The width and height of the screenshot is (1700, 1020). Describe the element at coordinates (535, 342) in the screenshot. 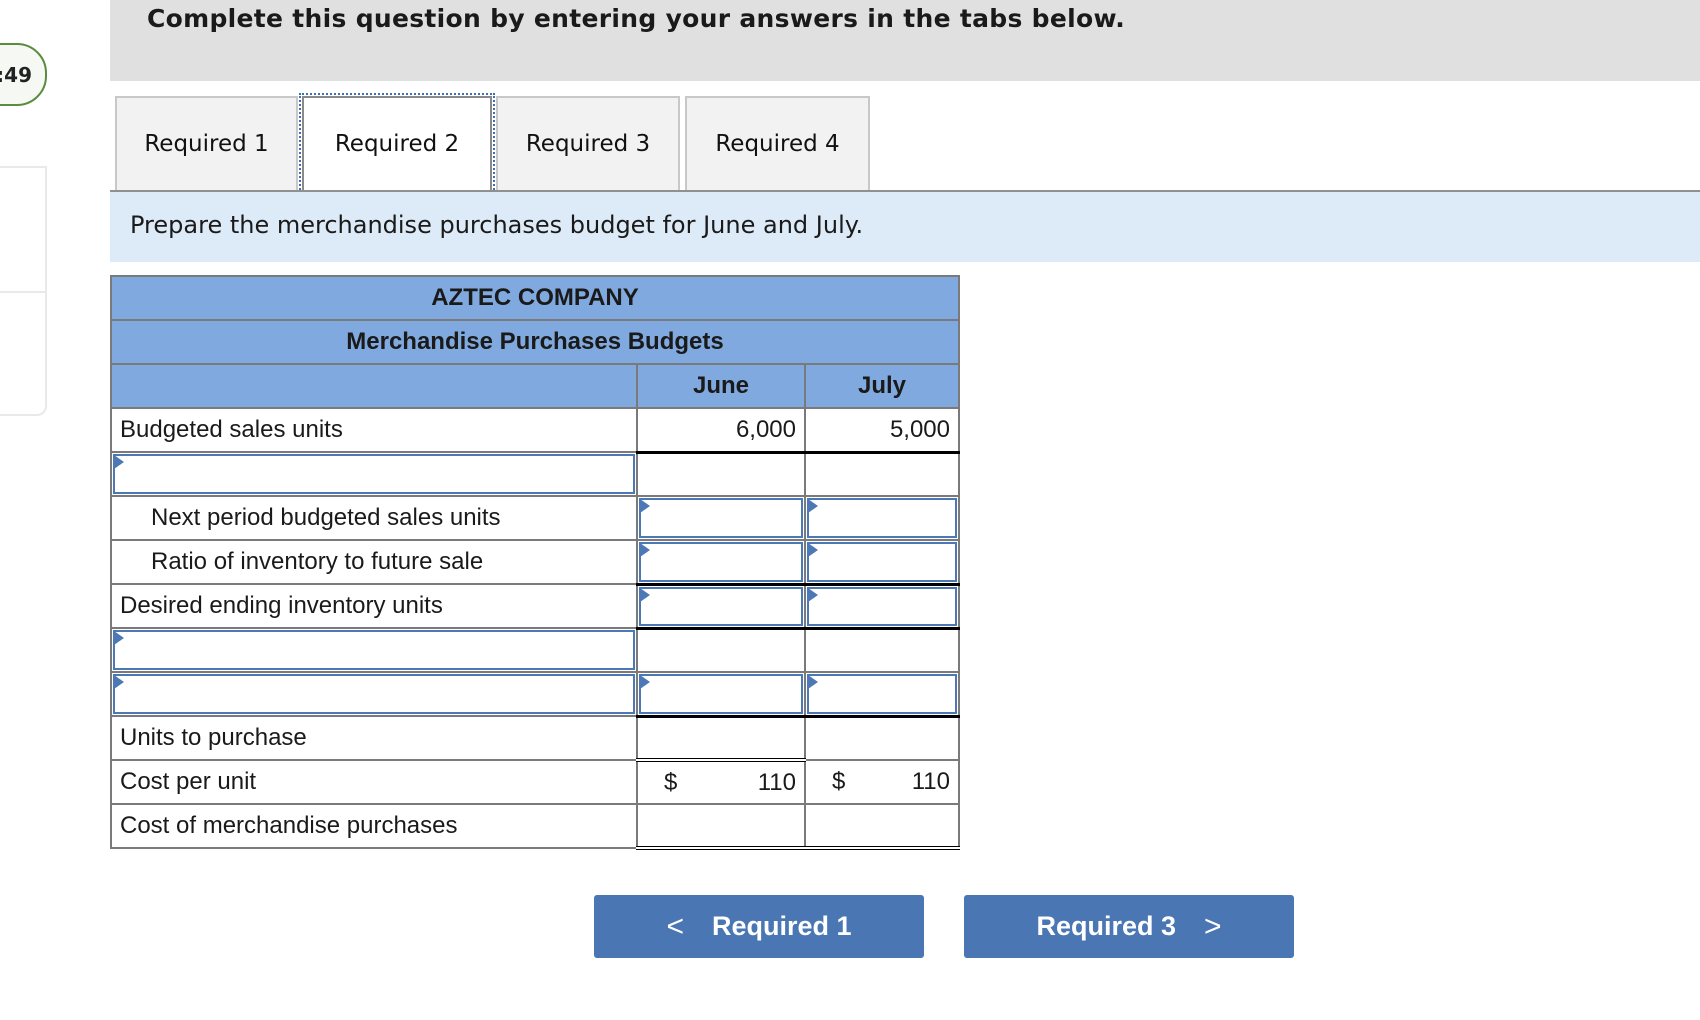

I see `table-title: Merchandise Purchases Budgets` at that location.